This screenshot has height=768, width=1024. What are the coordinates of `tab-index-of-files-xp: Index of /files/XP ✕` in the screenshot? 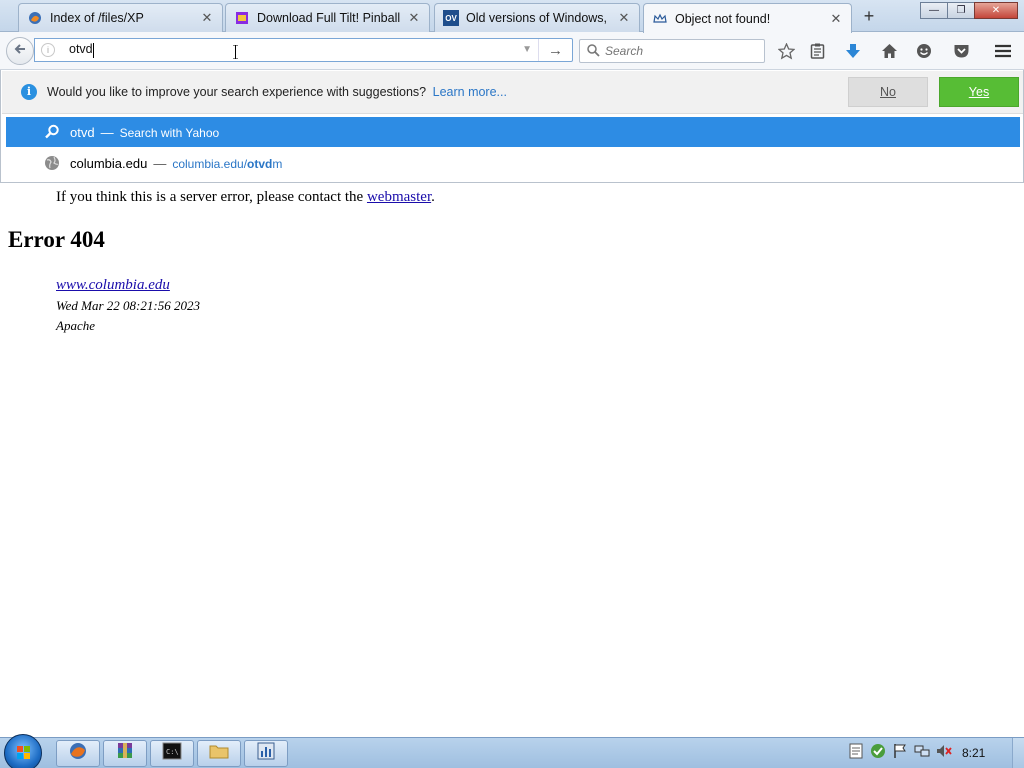 It's located at (120, 17).